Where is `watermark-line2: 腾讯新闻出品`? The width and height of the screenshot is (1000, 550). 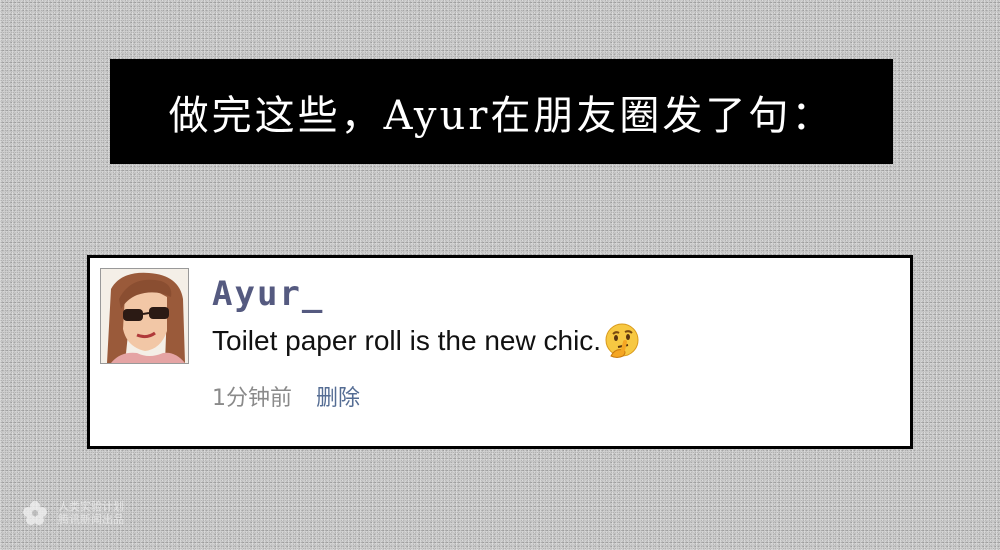
watermark-line2: 腾讯新闻出品 is located at coordinates (91, 519).